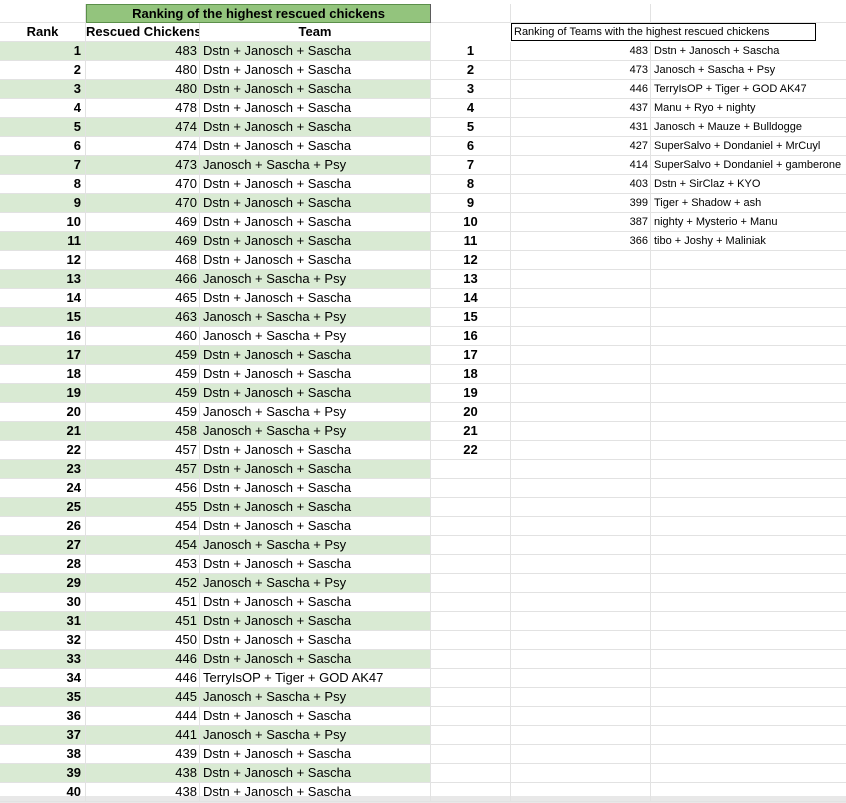  I want to click on rank-cell: 22, so click(43, 450).